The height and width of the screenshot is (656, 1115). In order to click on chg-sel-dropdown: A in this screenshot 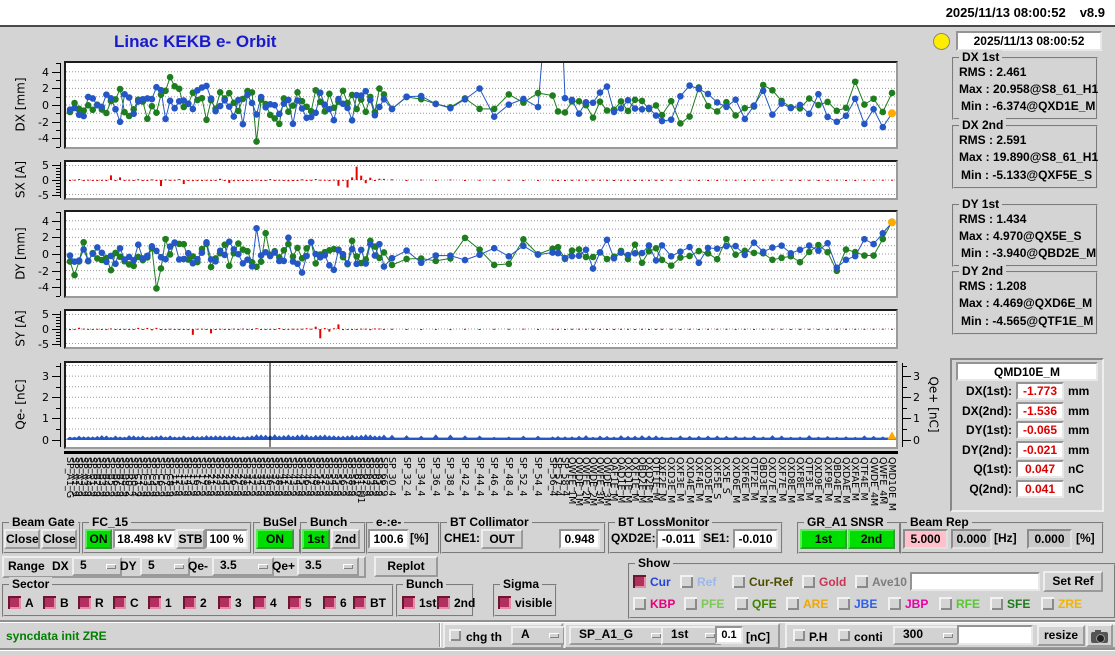, I will do `click(538, 635)`.